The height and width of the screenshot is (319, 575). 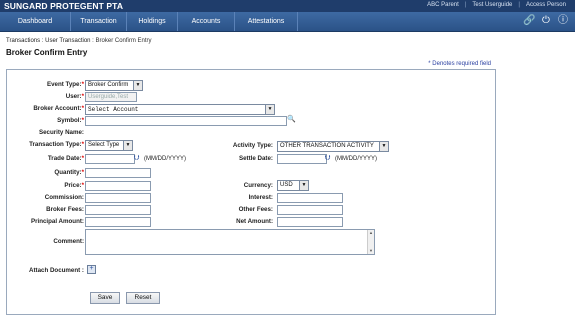 I want to click on breadcrumb-user-transaction: User Transaction, so click(x=67, y=41).